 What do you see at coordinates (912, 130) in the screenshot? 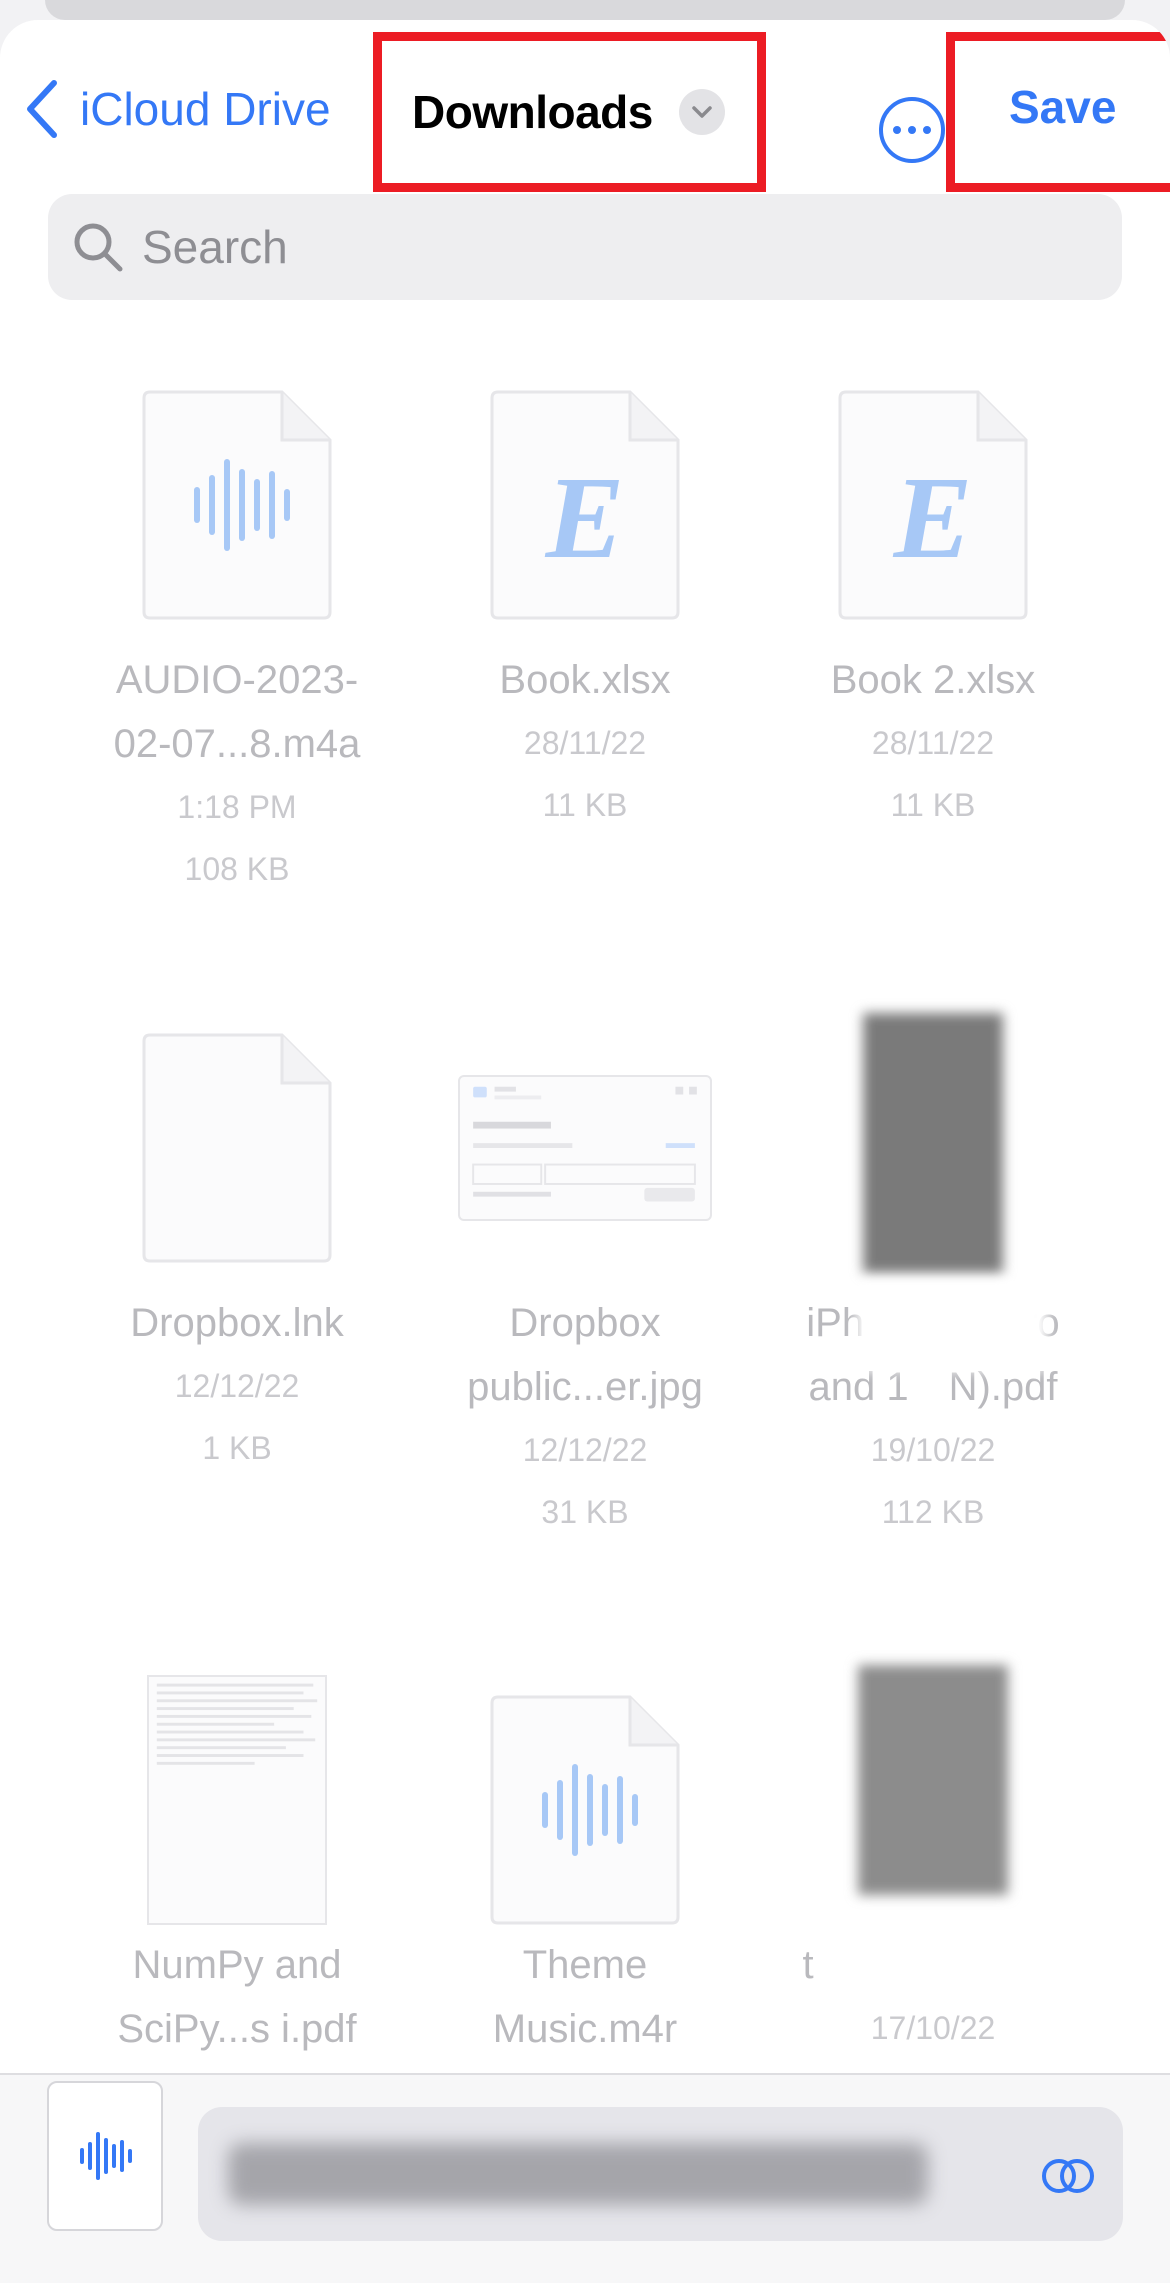
I see `more-options-button` at bounding box center [912, 130].